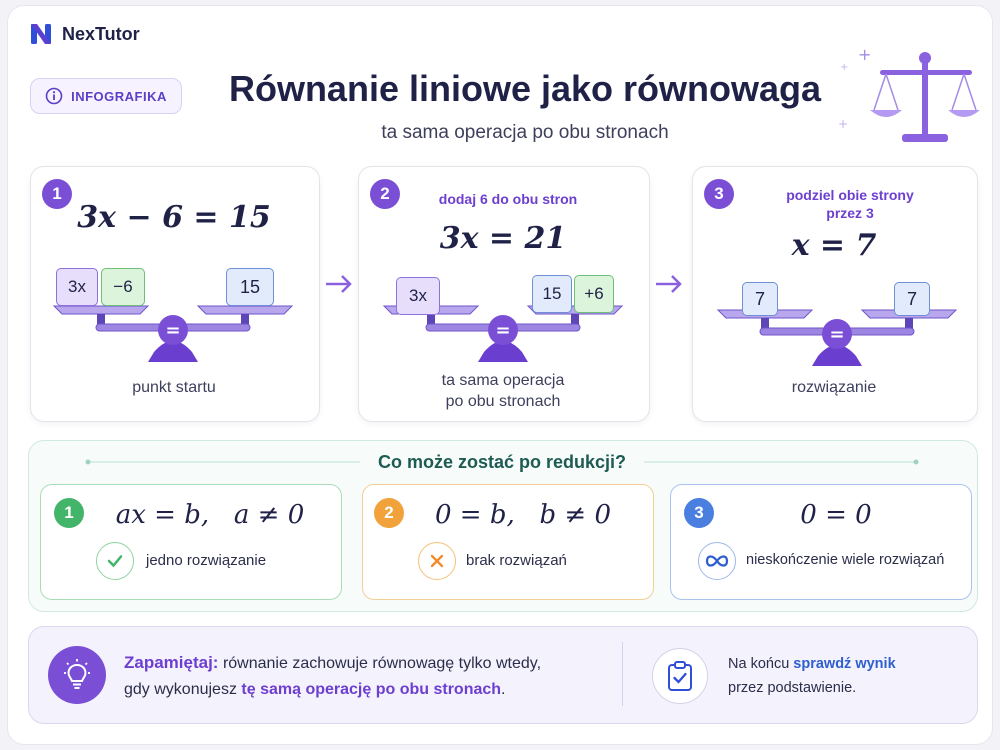 This screenshot has width=1000, height=750. Describe the element at coordinates (119, 96) in the screenshot. I see `badge-label: INFOGRAFIKA` at that location.